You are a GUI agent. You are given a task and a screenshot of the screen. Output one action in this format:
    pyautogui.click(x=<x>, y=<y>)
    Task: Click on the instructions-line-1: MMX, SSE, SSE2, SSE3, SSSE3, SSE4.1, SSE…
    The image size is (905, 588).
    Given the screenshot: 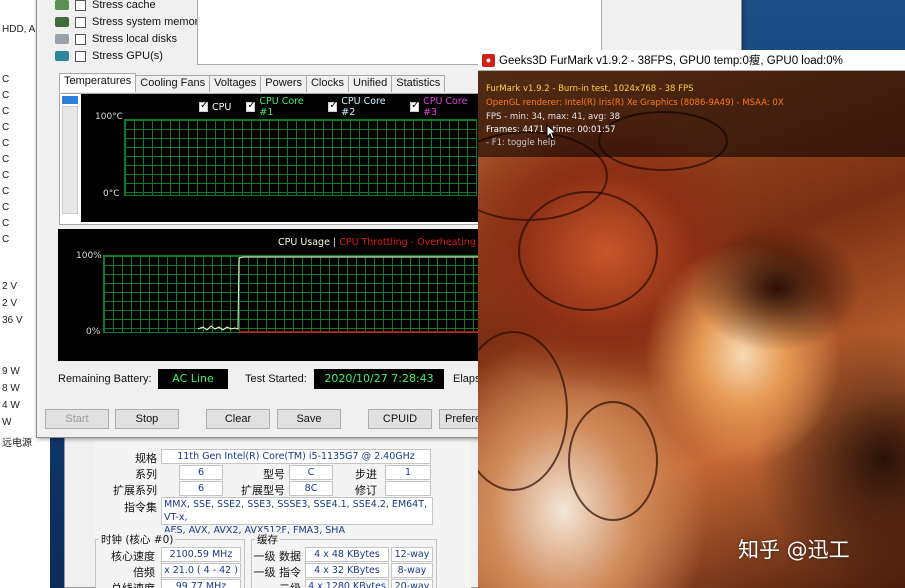 What is the action you would take?
    pyautogui.click(x=296, y=511)
    